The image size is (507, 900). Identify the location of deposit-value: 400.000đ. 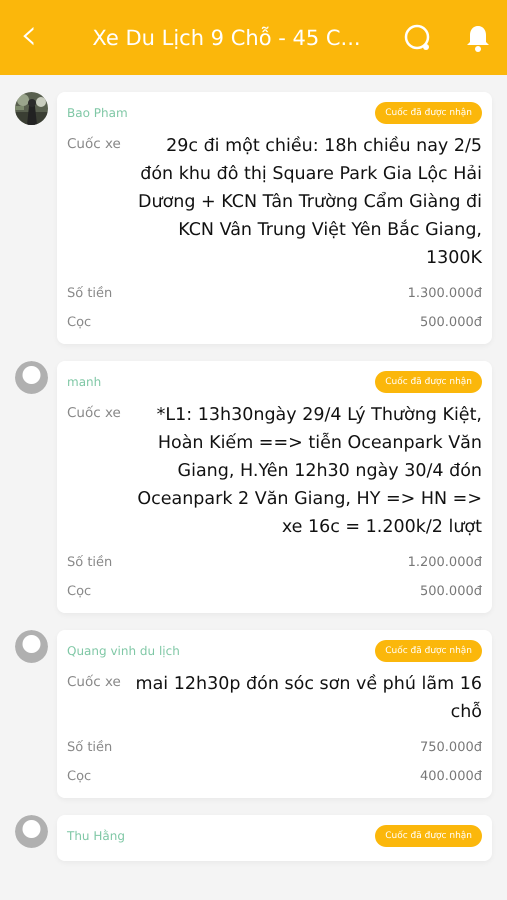
(451, 776).